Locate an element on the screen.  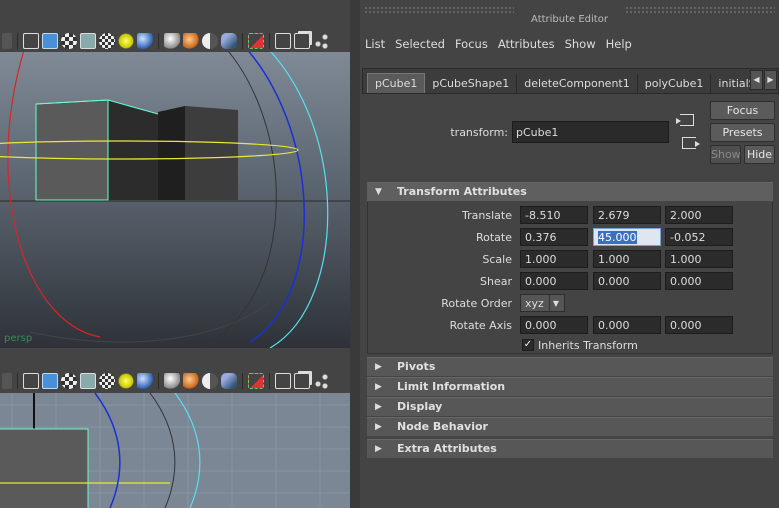
scale-x-field: 1.000 is located at coordinates (554, 259).